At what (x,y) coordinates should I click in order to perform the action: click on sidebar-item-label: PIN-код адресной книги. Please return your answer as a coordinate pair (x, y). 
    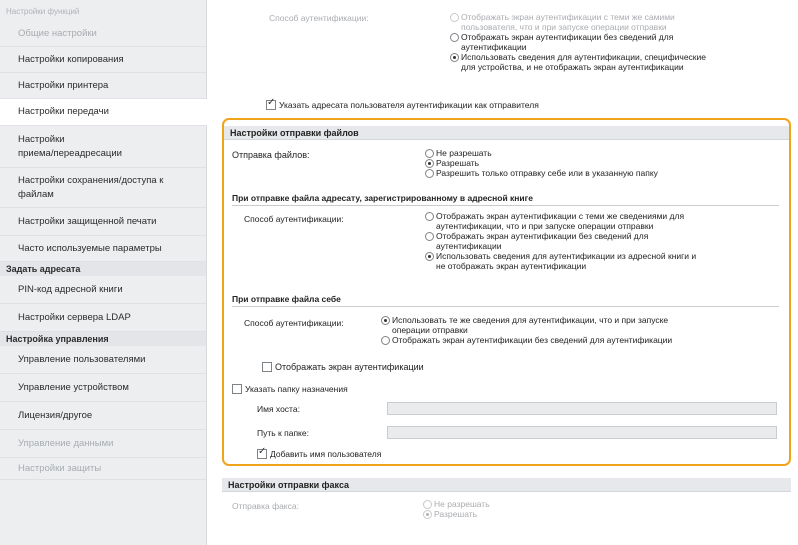
    Looking at the image, I should click on (70, 289).